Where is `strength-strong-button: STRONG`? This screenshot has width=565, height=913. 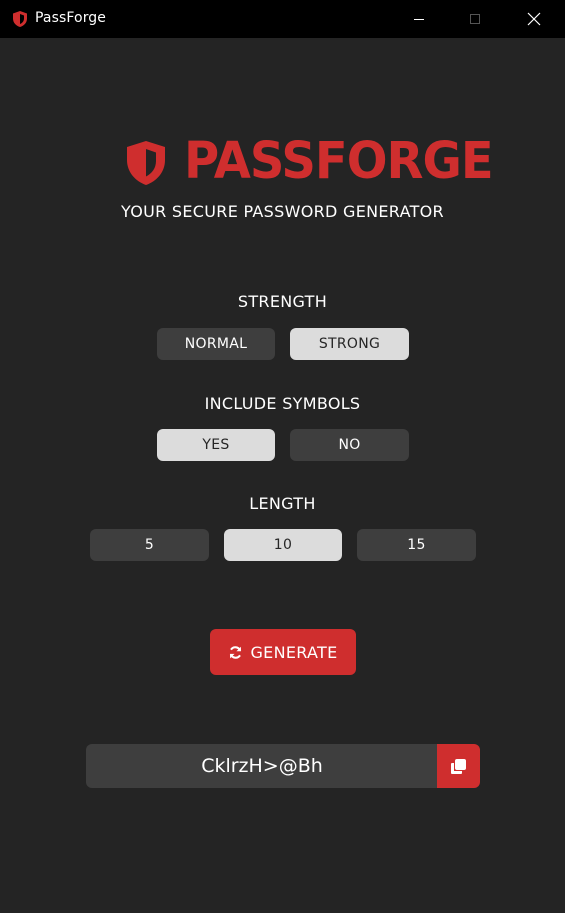 strength-strong-button: STRONG is located at coordinates (349, 344).